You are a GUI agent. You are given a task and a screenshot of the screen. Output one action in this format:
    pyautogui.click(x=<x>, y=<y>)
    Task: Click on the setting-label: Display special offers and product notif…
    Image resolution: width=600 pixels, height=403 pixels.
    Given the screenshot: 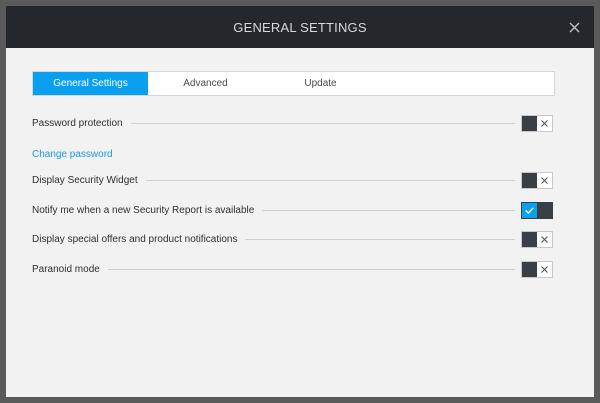 What is the action you would take?
    pyautogui.click(x=135, y=239)
    